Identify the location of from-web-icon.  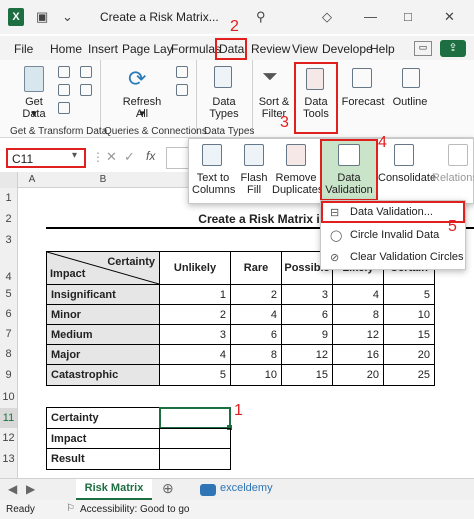
(64, 90).